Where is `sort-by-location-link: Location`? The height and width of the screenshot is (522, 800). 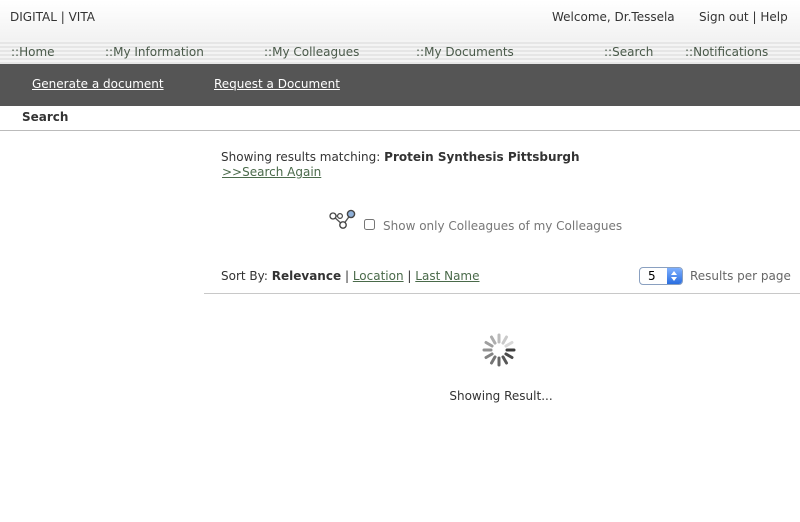
sort-by-location-link: Location is located at coordinates (378, 276).